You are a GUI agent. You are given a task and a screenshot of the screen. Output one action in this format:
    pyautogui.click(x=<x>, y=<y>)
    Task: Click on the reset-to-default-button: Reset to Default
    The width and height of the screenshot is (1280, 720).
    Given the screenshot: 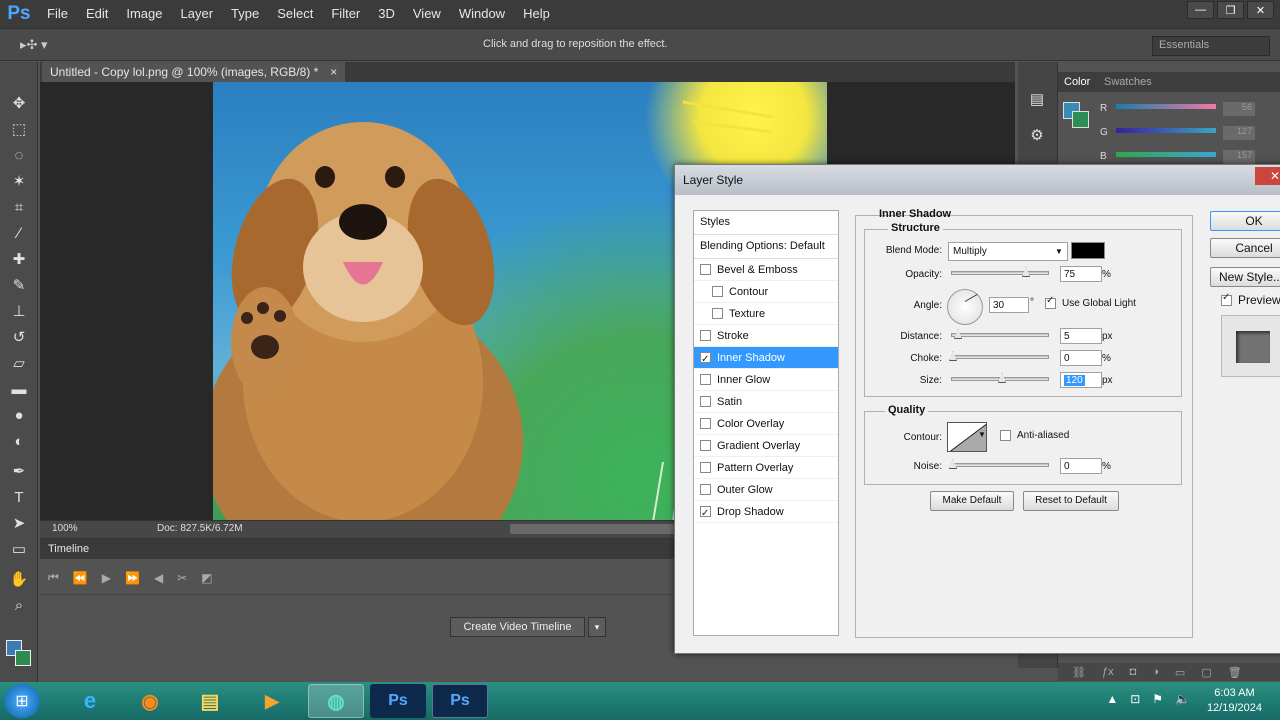 What is the action you would take?
    pyautogui.click(x=1071, y=501)
    